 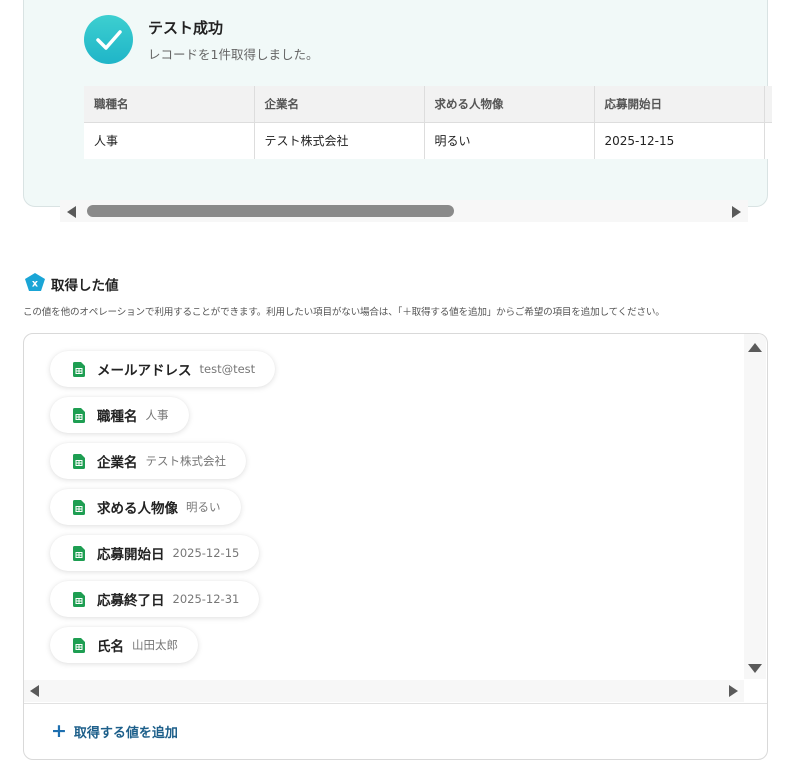 What do you see at coordinates (270, 211) in the screenshot?
I see `scrollbar-thumb` at bounding box center [270, 211].